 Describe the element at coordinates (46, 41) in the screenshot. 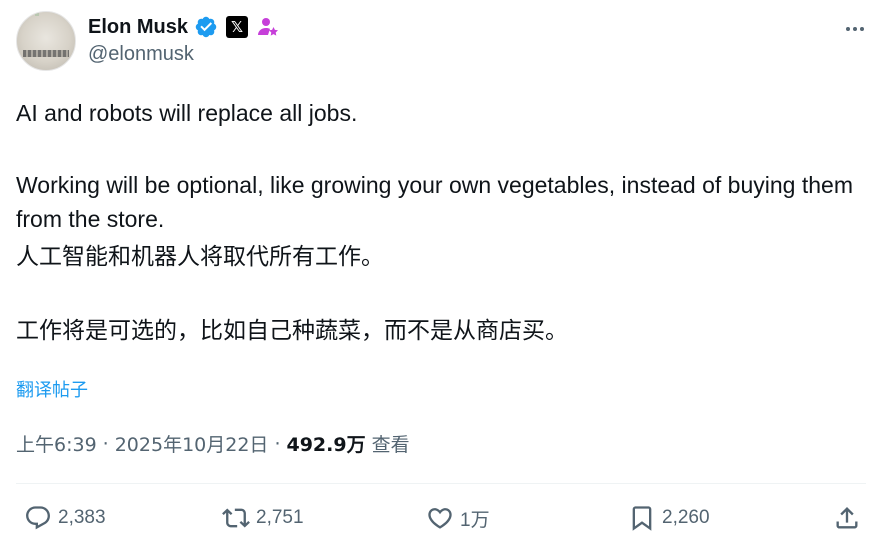

I see `avatar` at that location.